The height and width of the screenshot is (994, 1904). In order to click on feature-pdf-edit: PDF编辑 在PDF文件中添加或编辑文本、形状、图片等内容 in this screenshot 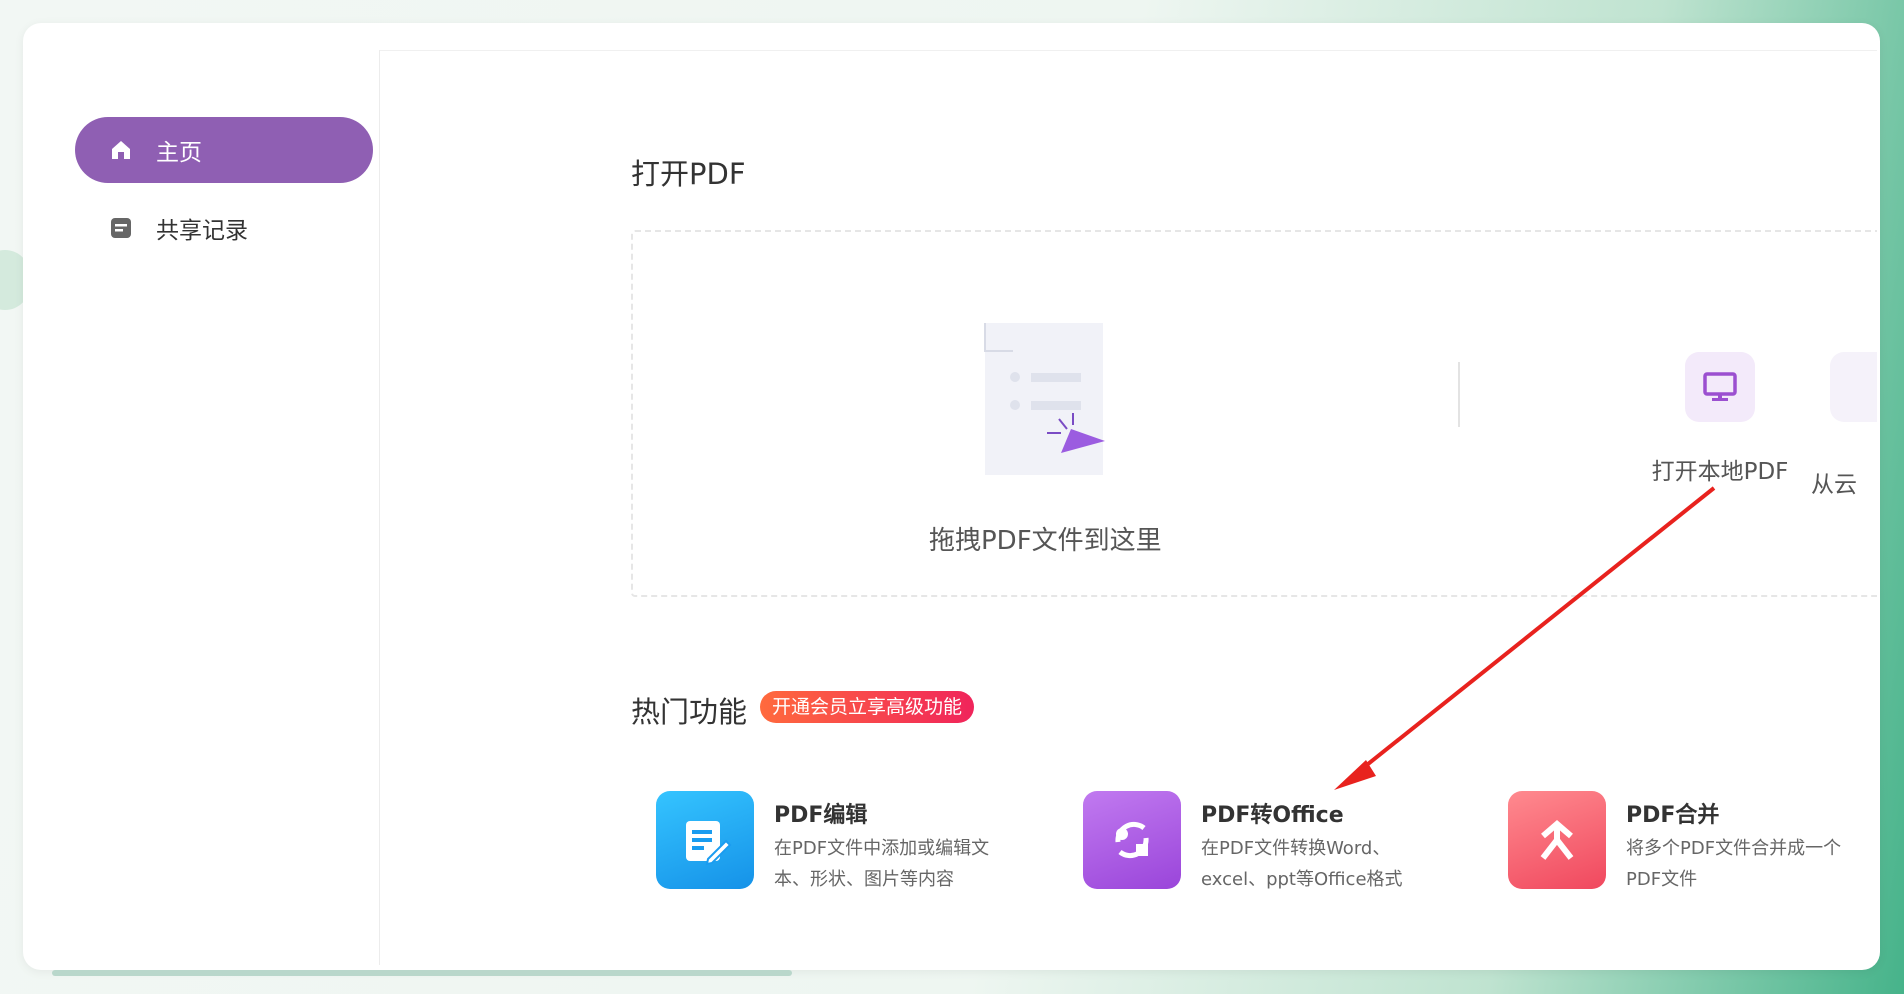, I will do `click(851, 841)`.